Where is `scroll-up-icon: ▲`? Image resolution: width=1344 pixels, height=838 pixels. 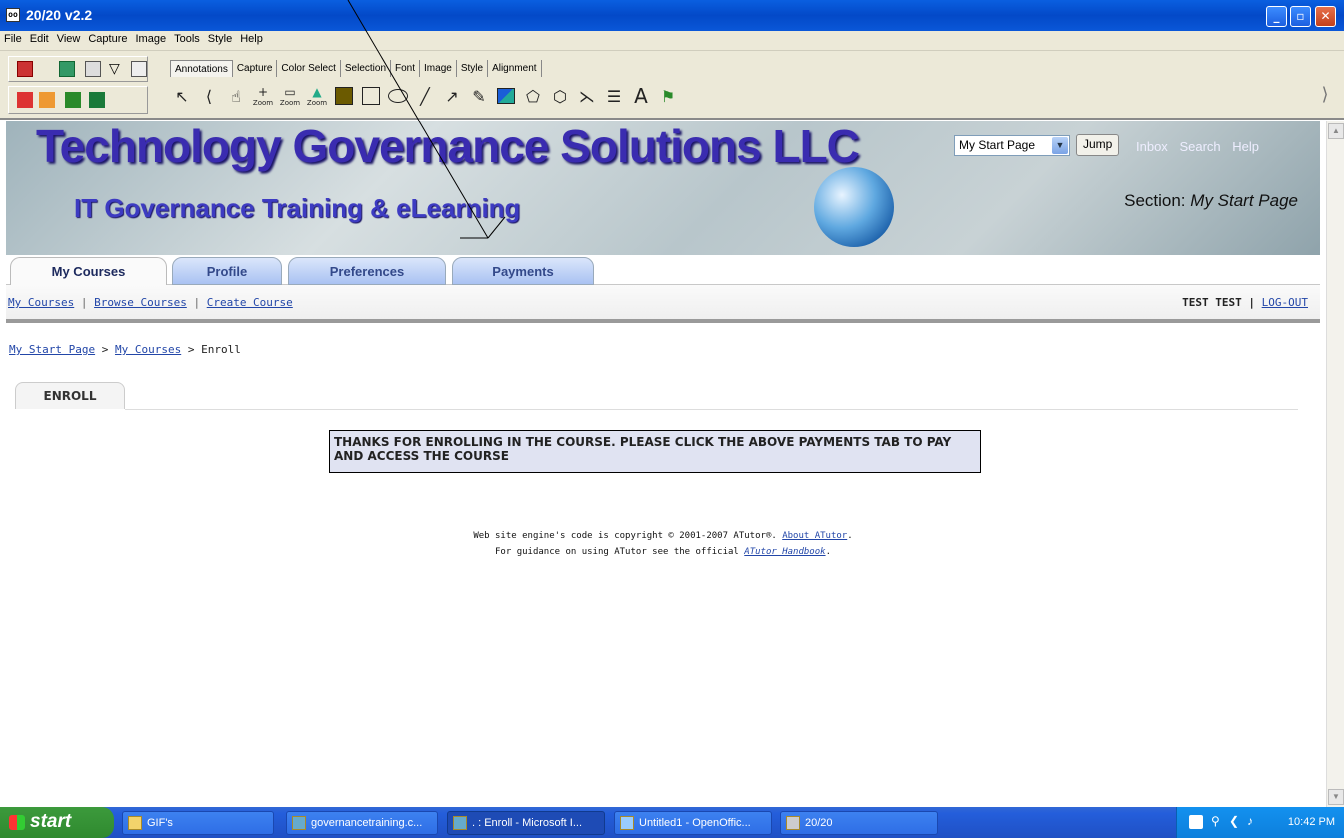
scroll-up-icon: ▲ is located at coordinates (1336, 131).